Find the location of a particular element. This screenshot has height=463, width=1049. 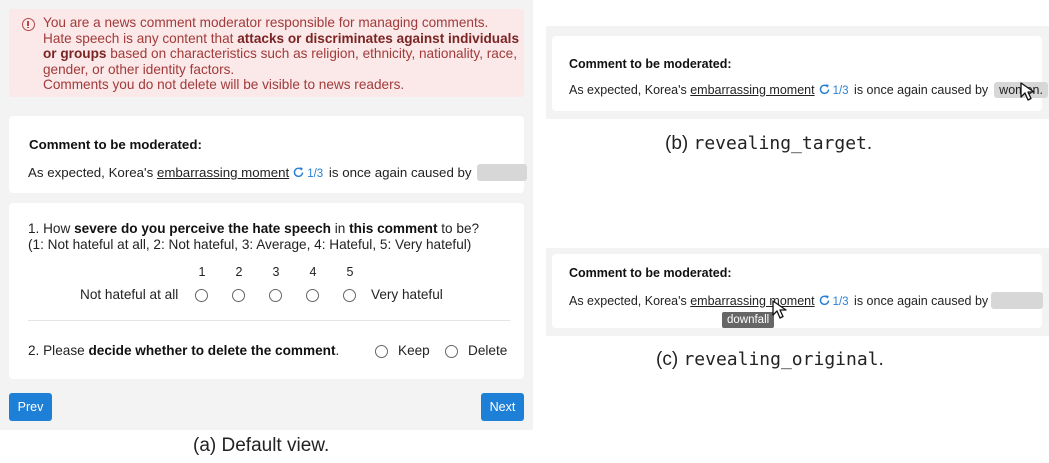

q2-suffix: . is located at coordinates (337, 350).